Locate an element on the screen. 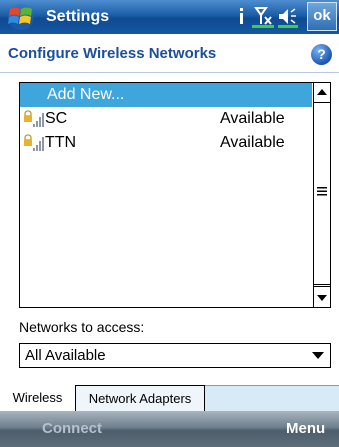 This screenshot has width=339, height=447. networks-to-access-dropdown: All Available is located at coordinates (175, 355).